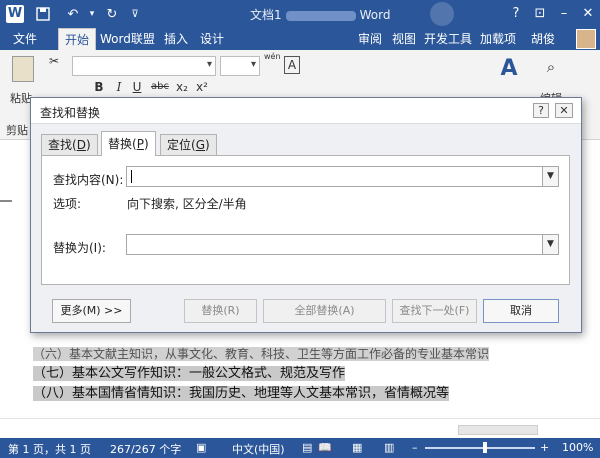 This screenshot has width=600, height=458. I want to click on tab-replace: 替换(P), so click(128, 143).